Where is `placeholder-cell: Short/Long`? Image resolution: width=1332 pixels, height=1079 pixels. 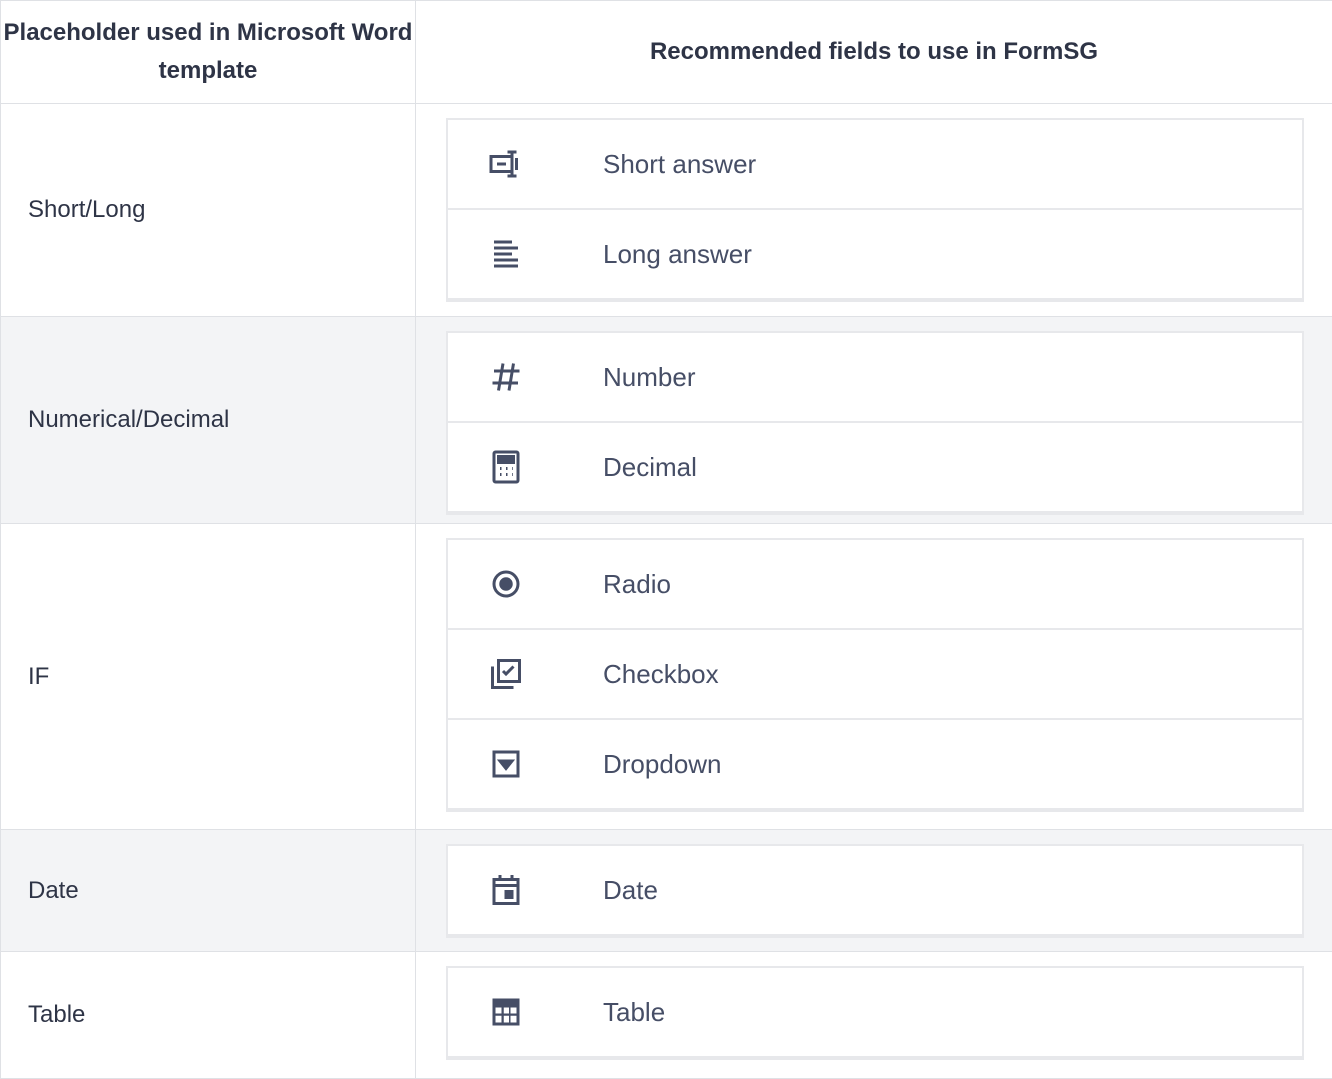 placeholder-cell: Short/Long is located at coordinates (208, 210).